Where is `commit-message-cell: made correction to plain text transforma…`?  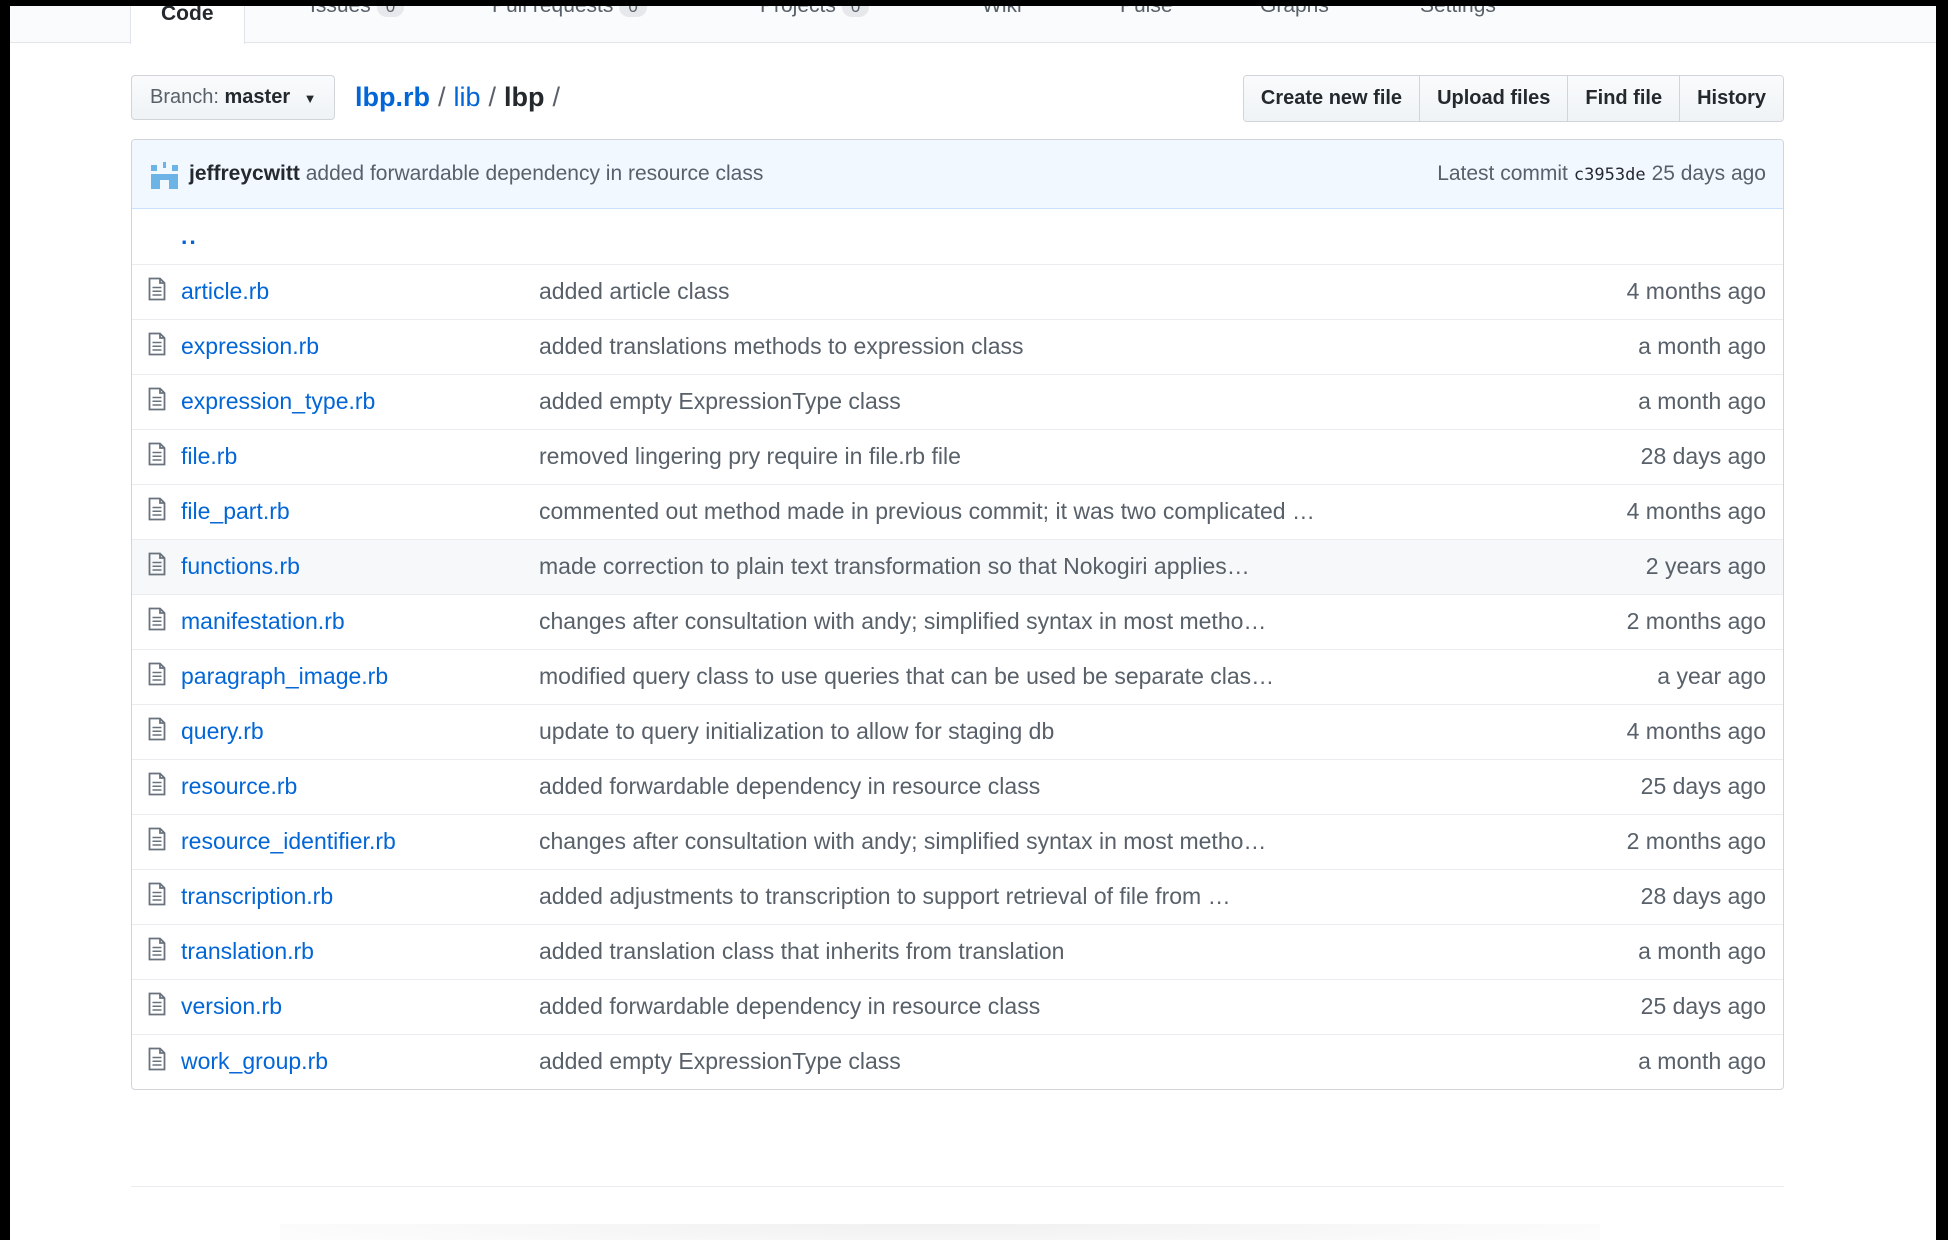
commit-message-cell: made correction to plain text transforma… is located at coordinates (1057, 566).